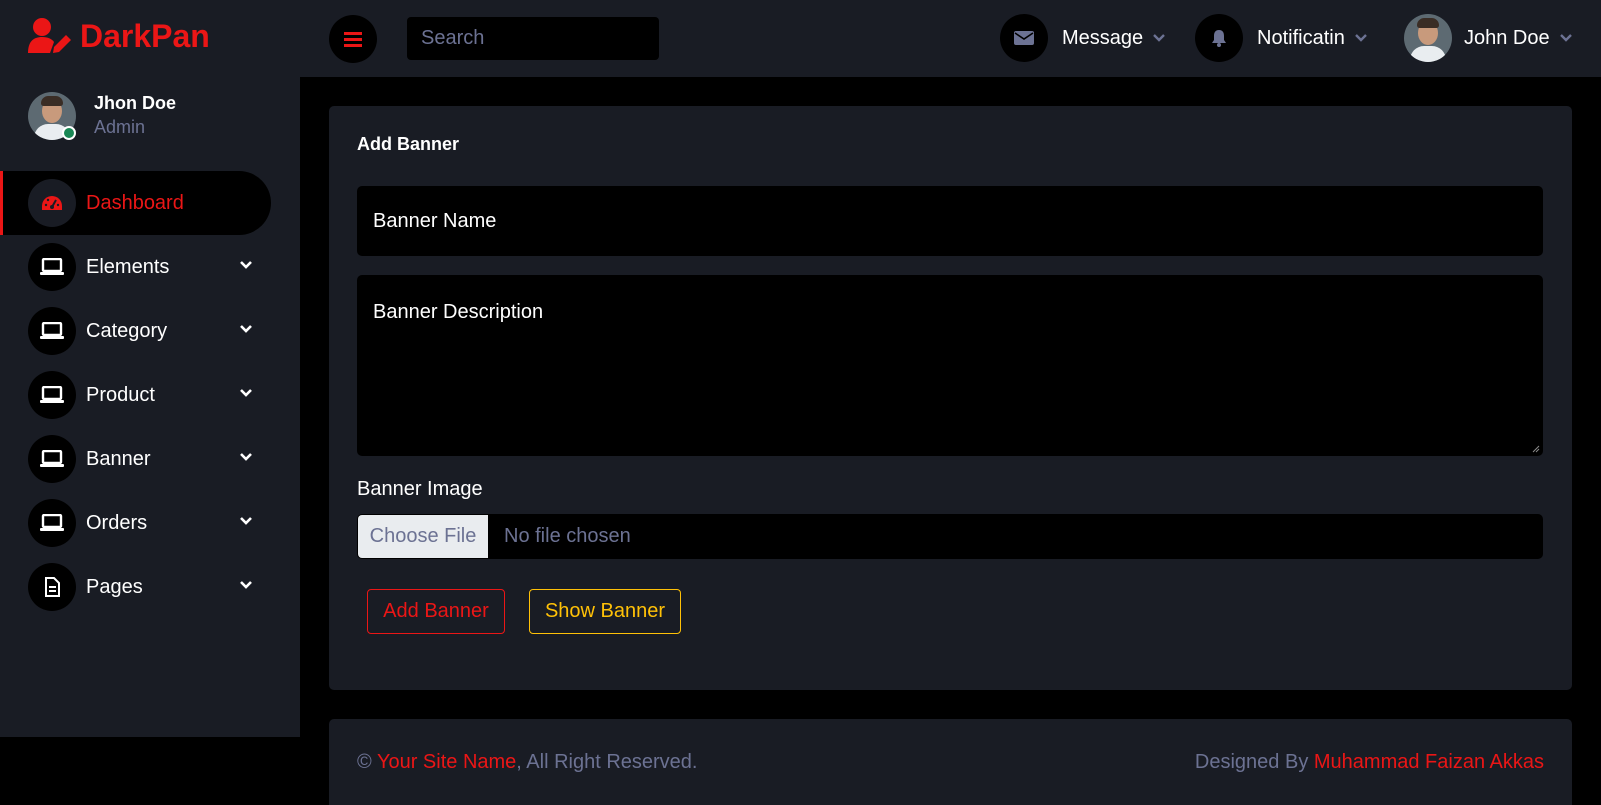 Image resolution: width=1601 pixels, height=805 pixels. Describe the element at coordinates (420, 489) in the screenshot. I see `banner-image-label: Banner Image` at that location.